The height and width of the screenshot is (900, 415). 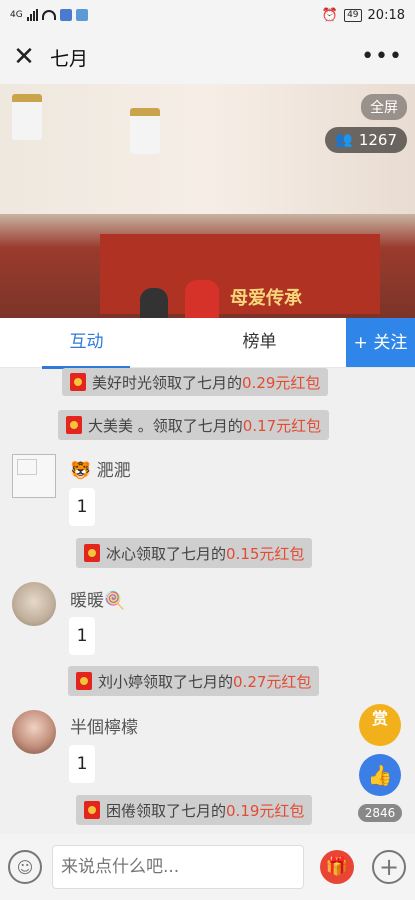 I want to click on network-label: 4G, so click(x=16, y=15).